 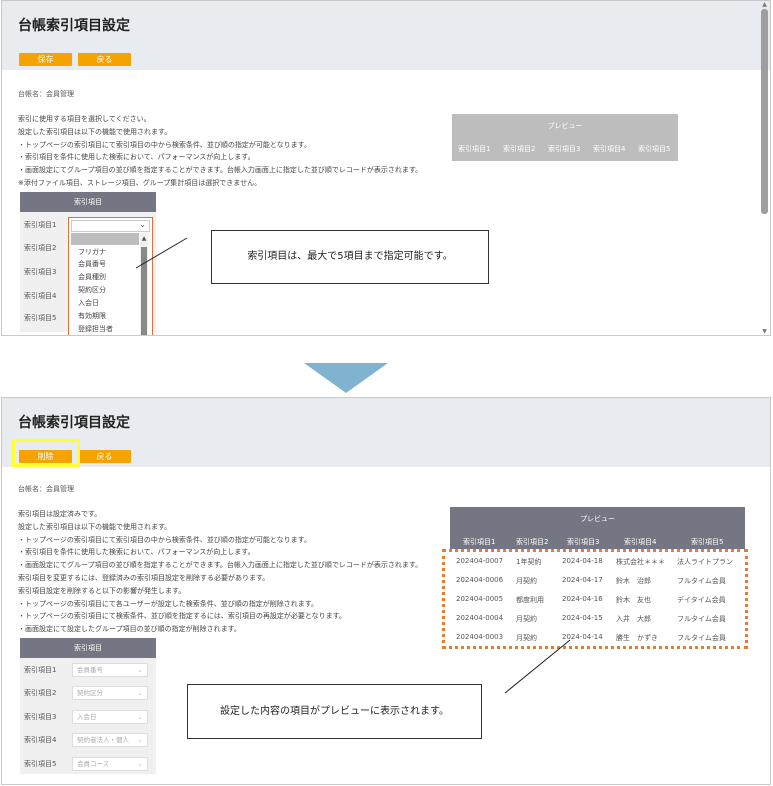 What do you see at coordinates (110, 717) in the screenshot?
I see `index-select-disabled: 入会日 ⌄` at bounding box center [110, 717].